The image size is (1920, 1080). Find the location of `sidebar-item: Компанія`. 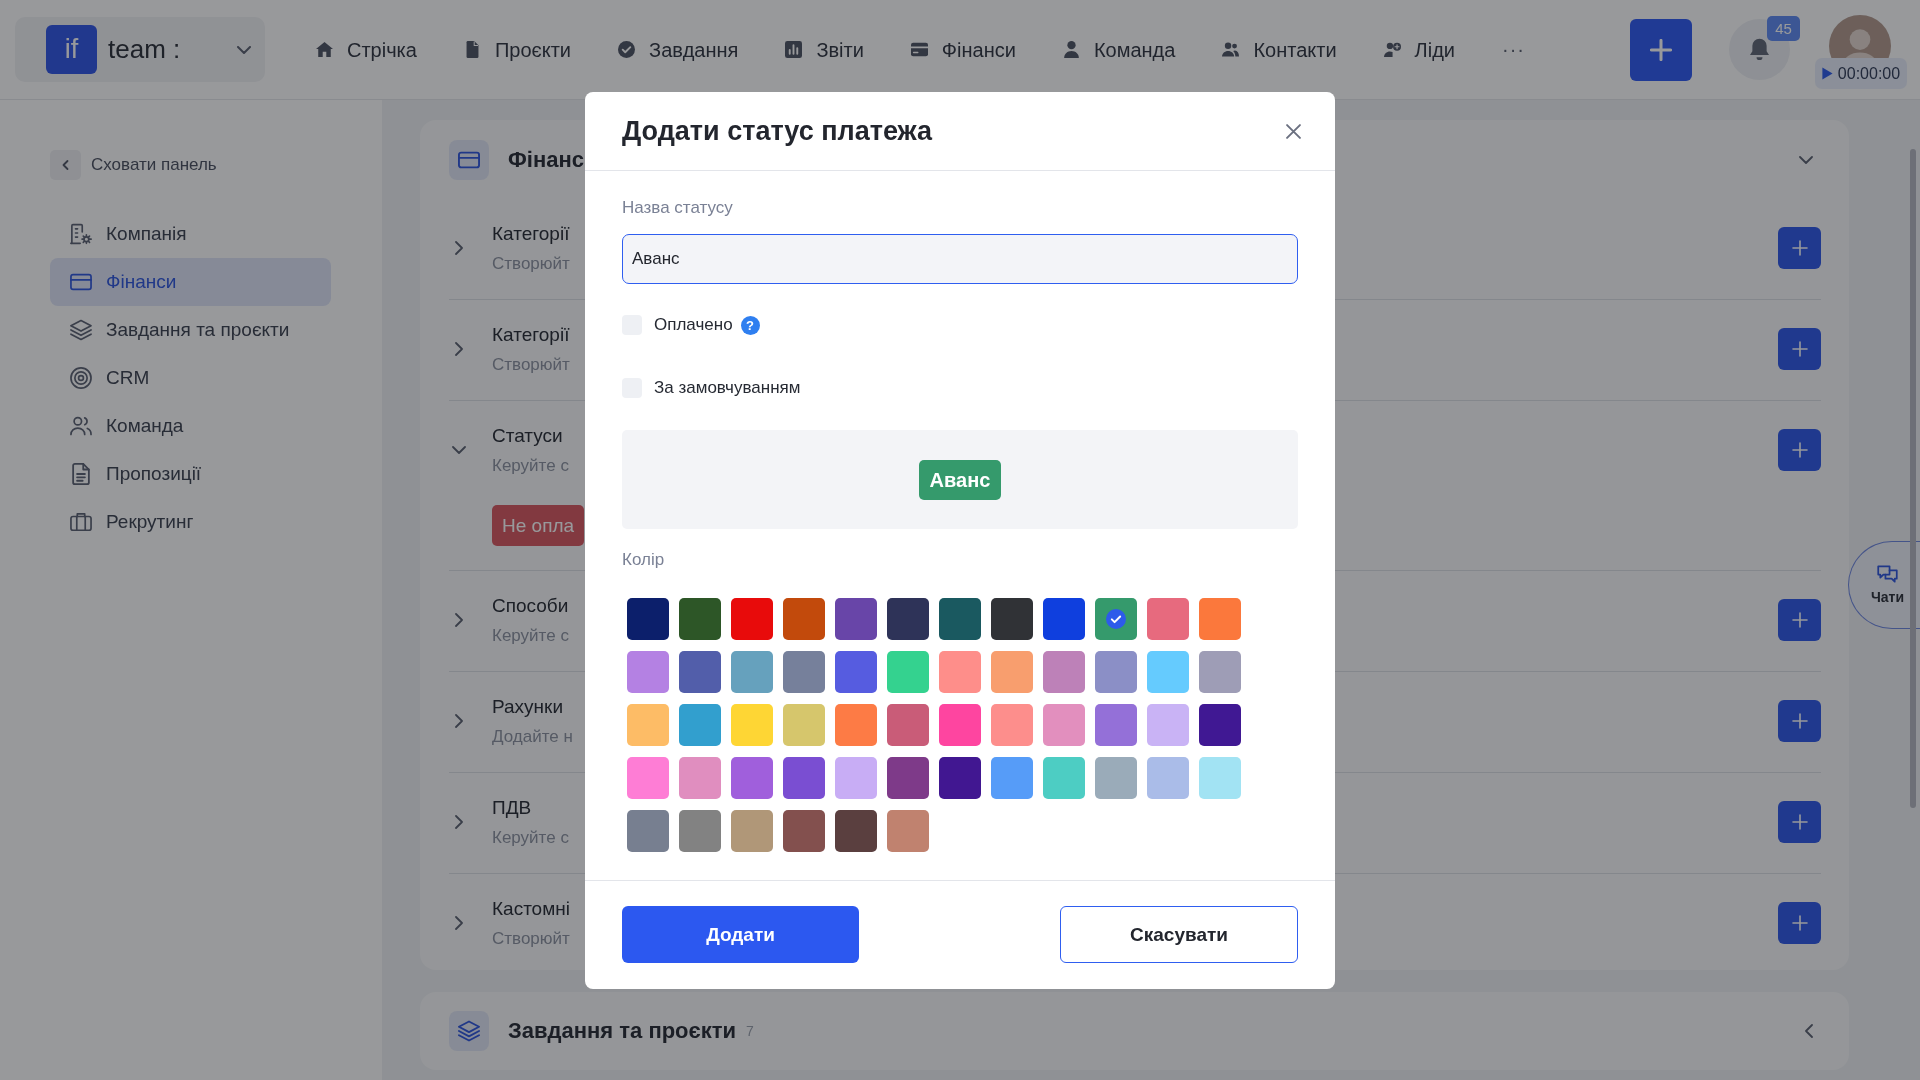

sidebar-item: Компанія is located at coordinates (190, 234).